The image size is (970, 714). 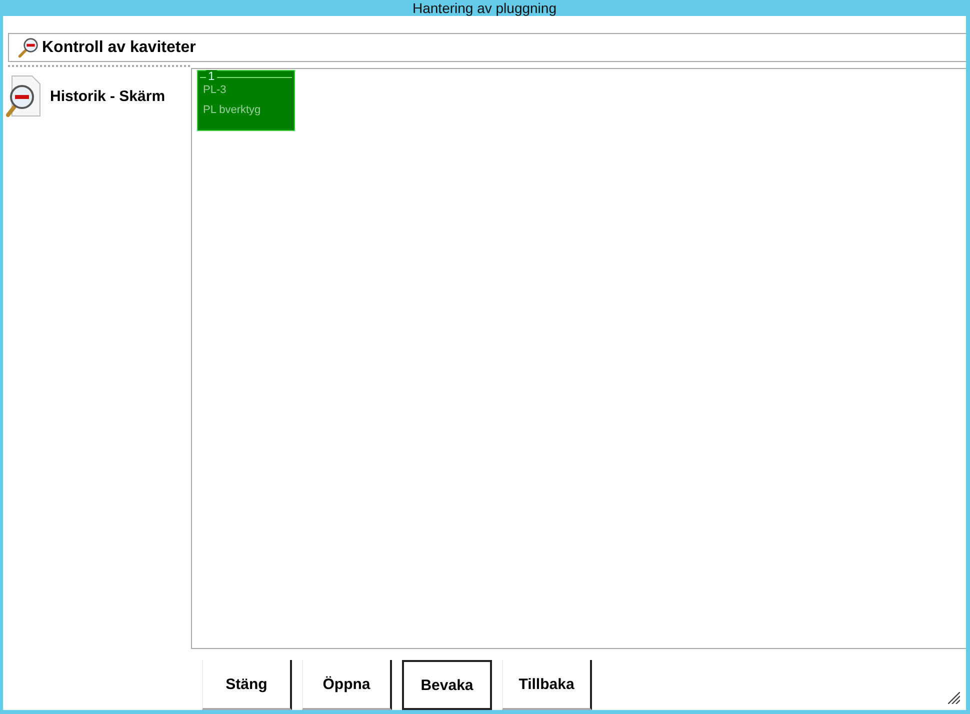 What do you see at coordinates (954, 698) in the screenshot?
I see `resize-grip-icon` at bounding box center [954, 698].